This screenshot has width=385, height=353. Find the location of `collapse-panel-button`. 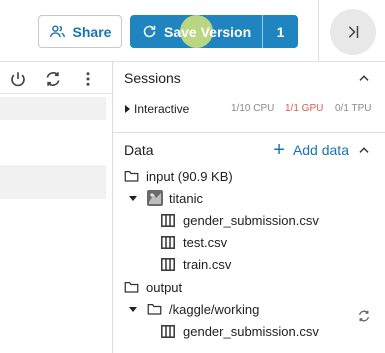

collapse-panel-button is located at coordinates (353, 32).